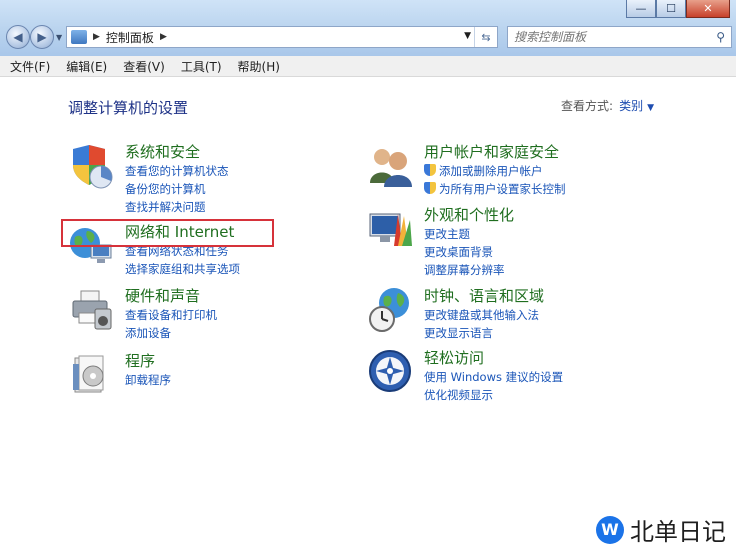 The height and width of the screenshot is (551, 736). I want to click on link-change-input-method: 更改键盘或其他输入法, so click(554, 315).